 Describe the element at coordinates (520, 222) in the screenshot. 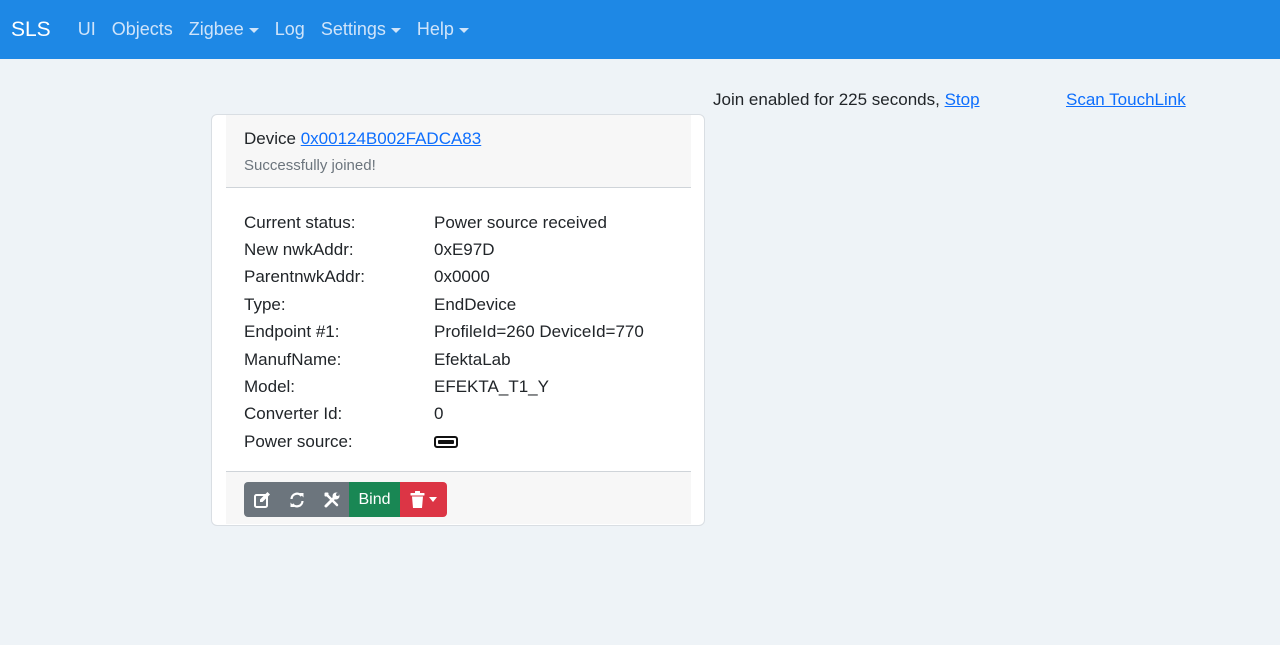

I see `info-value: Power source received` at that location.